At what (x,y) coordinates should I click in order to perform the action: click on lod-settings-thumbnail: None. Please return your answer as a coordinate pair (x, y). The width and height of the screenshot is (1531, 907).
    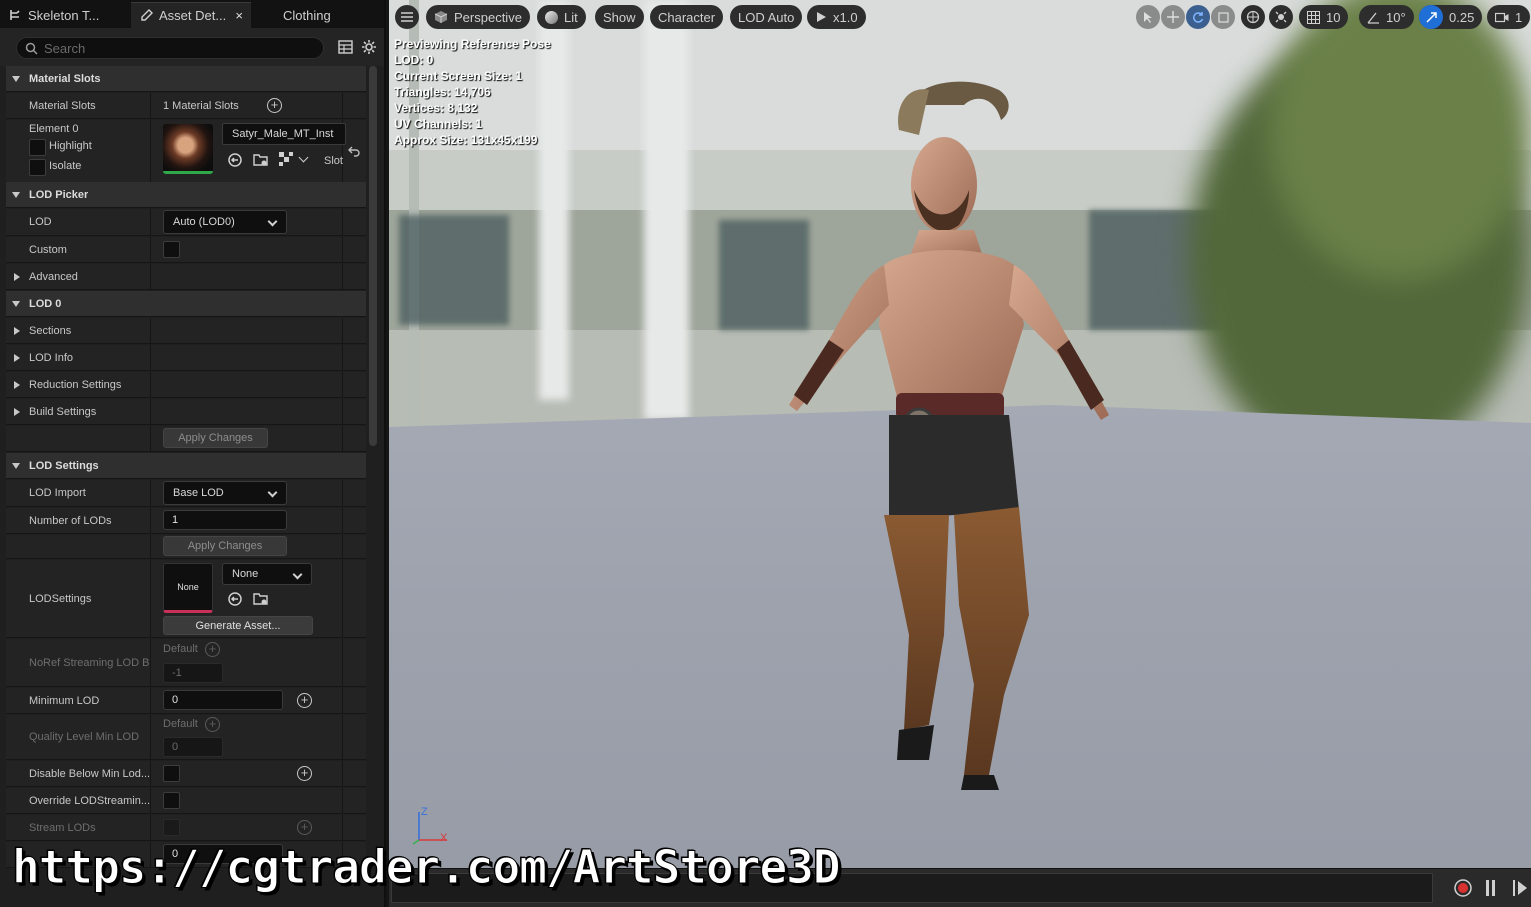
    Looking at the image, I should click on (188, 588).